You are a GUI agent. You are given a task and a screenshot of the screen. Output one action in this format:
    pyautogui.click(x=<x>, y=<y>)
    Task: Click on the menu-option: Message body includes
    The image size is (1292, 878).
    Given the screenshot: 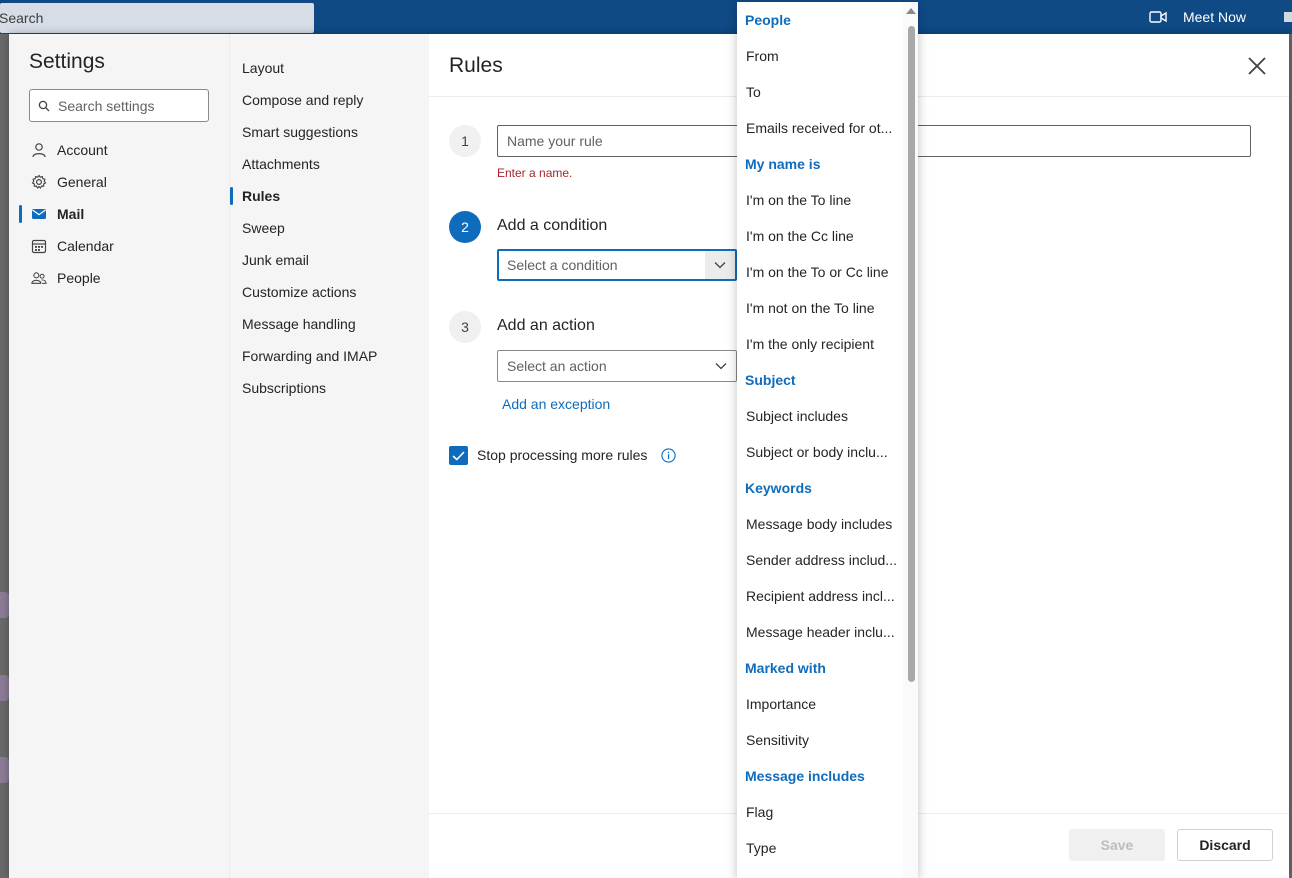 What is the action you would take?
    pyautogui.click(x=820, y=524)
    